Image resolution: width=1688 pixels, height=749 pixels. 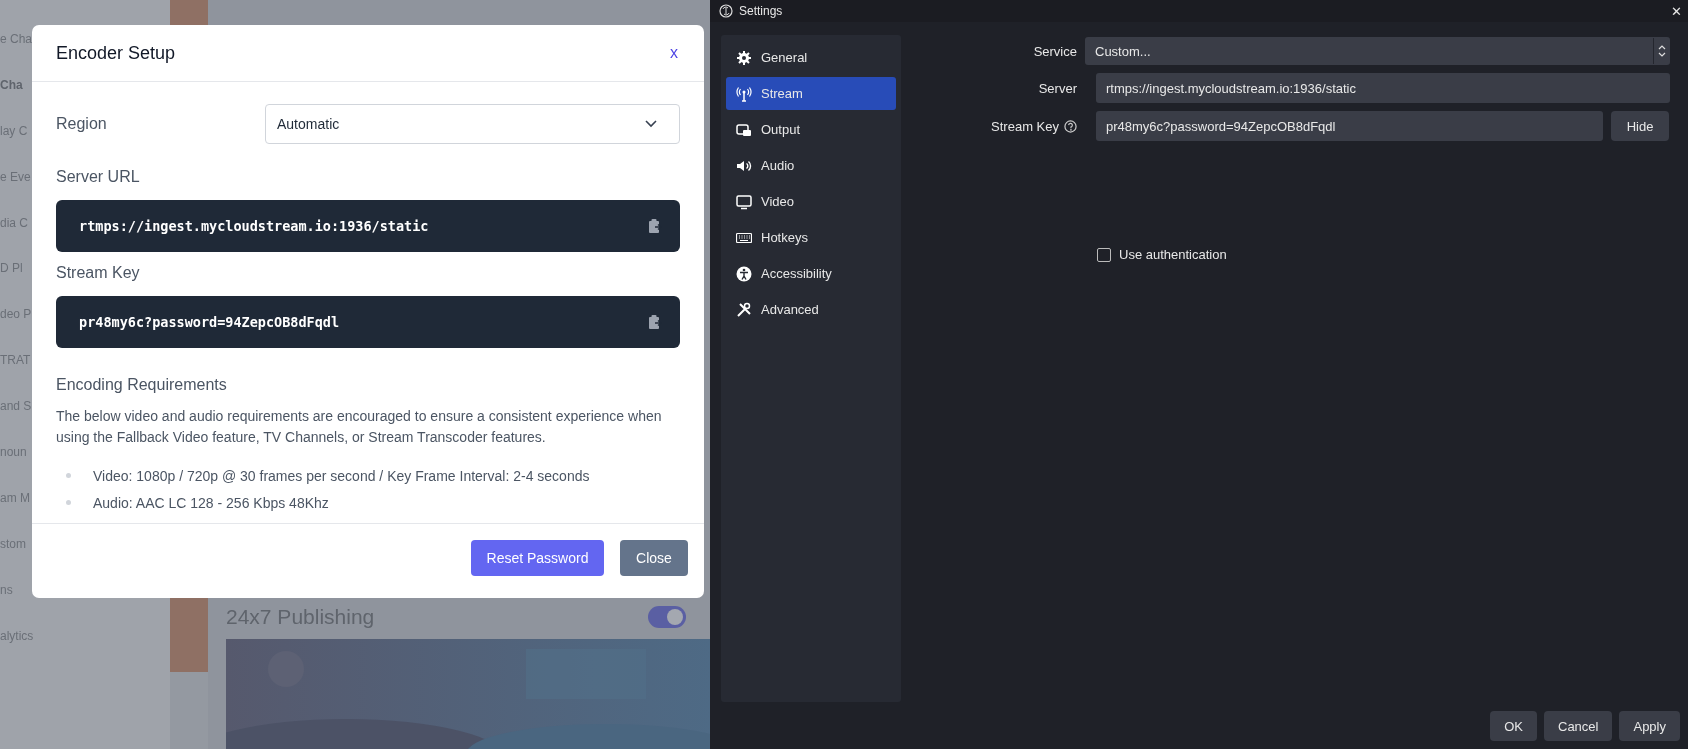 What do you see at coordinates (654, 558) in the screenshot?
I see `close-button: Close` at bounding box center [654, 558].